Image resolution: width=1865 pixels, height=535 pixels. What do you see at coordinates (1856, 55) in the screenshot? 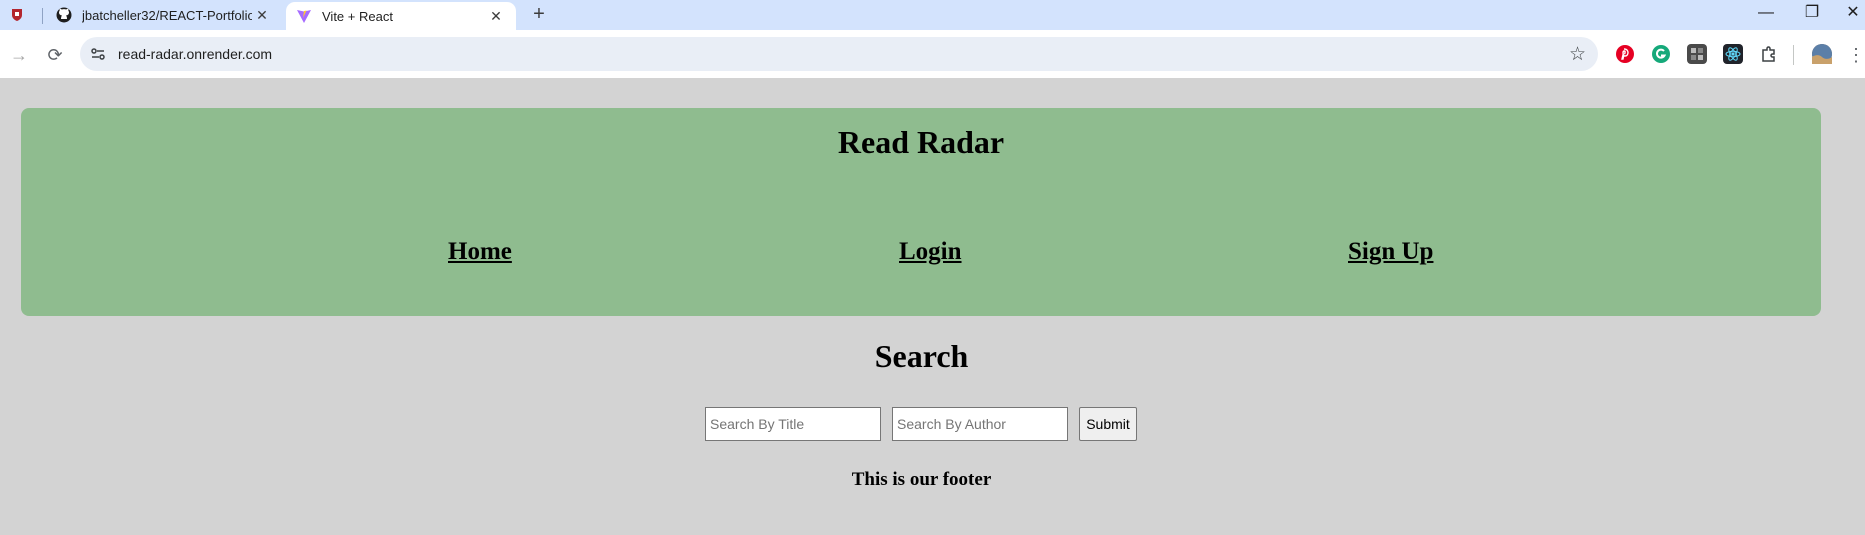
I see `menu-kebab-icon: ⋮` at bounding box center [1856, 55].